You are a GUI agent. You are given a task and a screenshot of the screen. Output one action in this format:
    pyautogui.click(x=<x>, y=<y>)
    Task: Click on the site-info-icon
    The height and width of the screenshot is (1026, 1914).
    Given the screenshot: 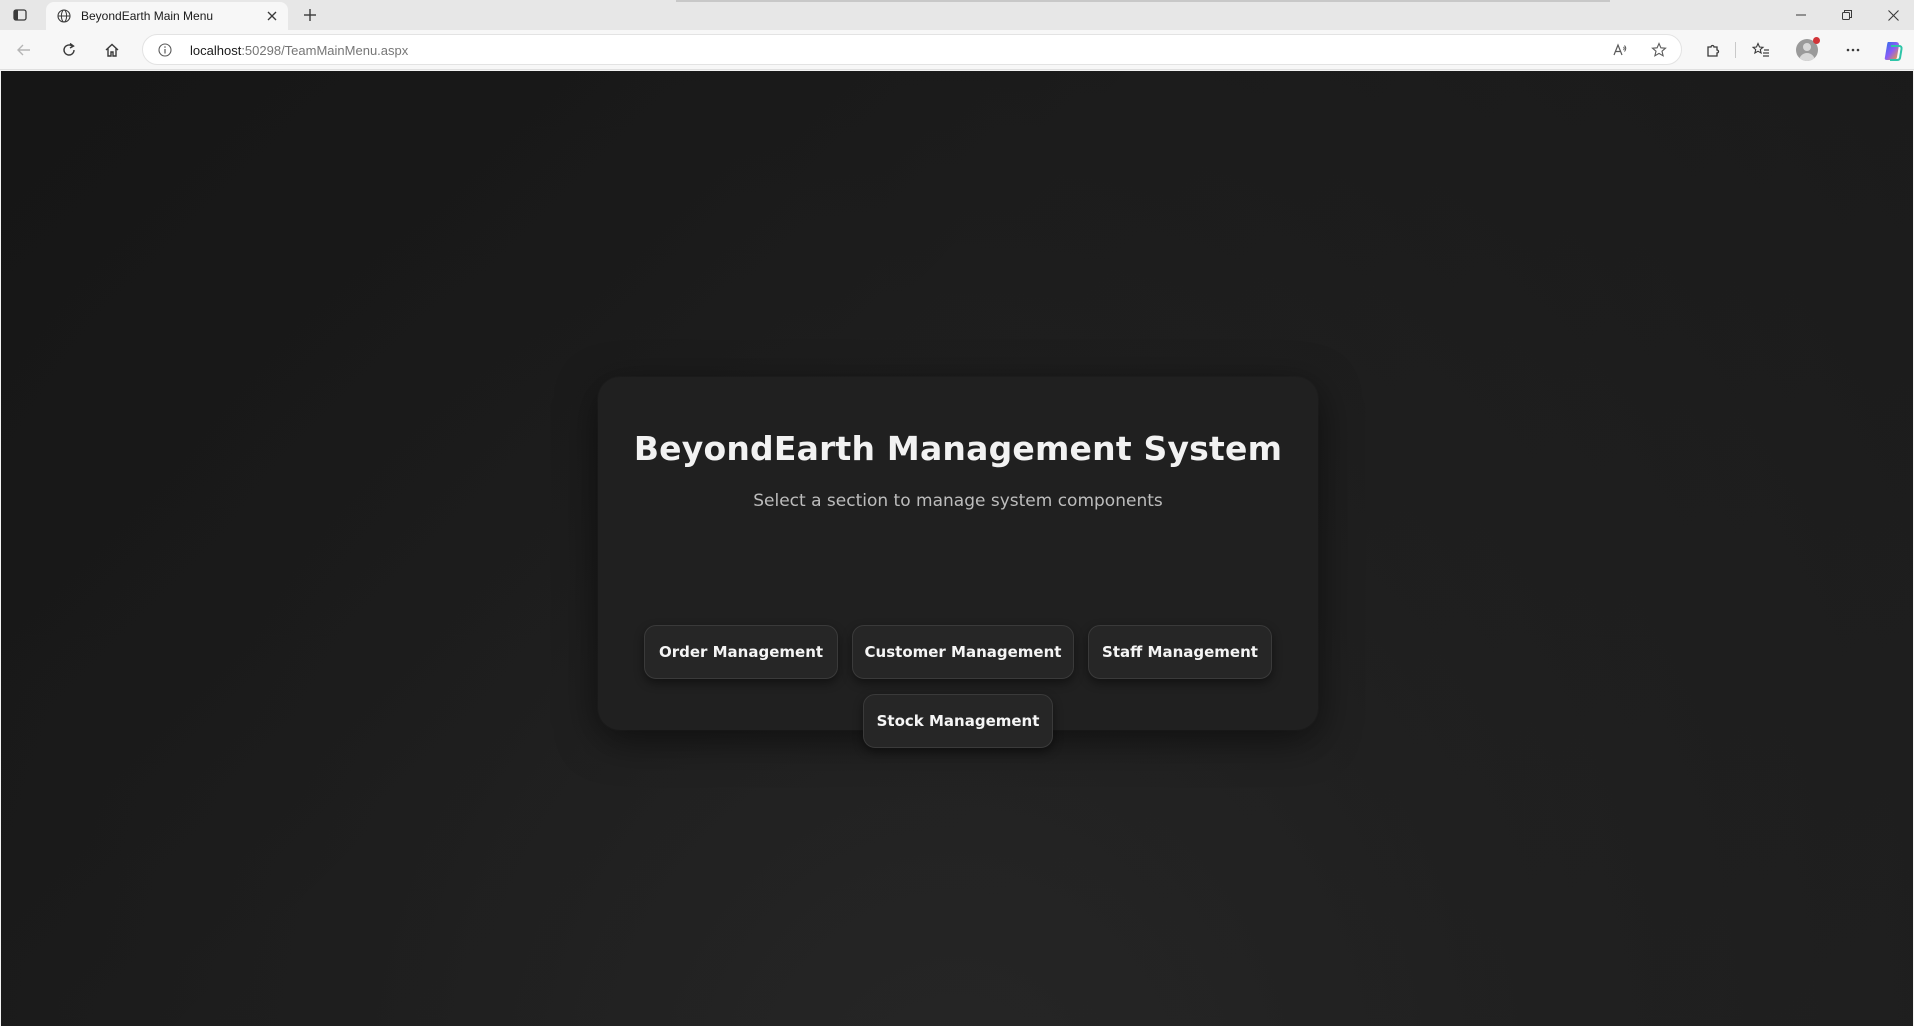 What is the action you would take?
    pyautogui.click(x=165, y=50)
    